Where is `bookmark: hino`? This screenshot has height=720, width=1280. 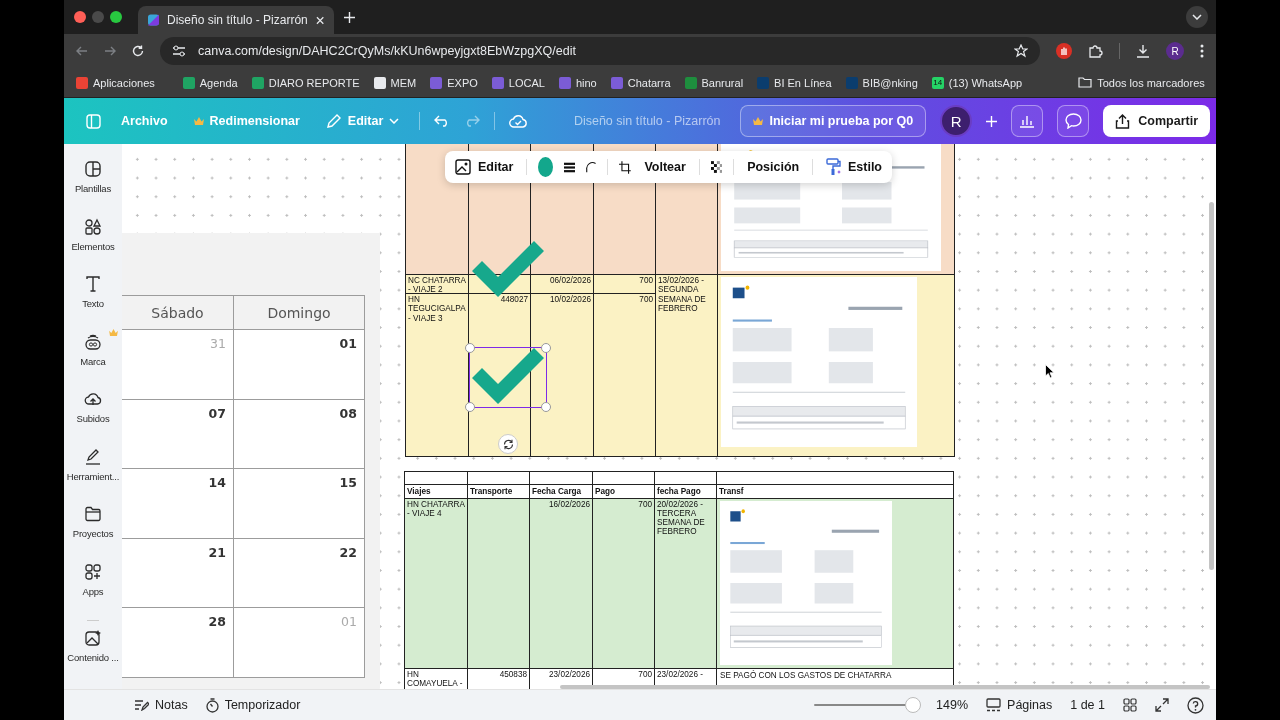
bookmark: hino is located at coordinates (577, 82).